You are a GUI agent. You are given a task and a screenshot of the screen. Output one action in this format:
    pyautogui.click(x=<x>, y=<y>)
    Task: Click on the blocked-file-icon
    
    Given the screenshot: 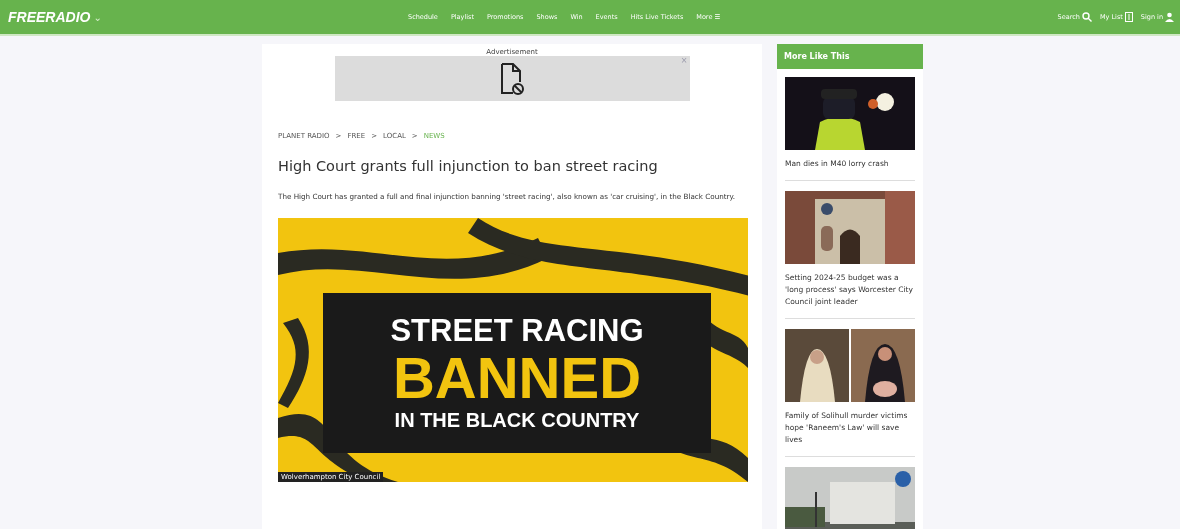 What is the action you would take?
    pyautogui.click(x=512, y=78)
    